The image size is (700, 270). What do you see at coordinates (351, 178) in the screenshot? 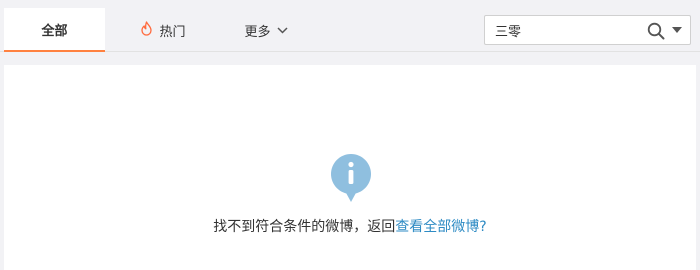
I see `info-icon` at bounding box center [351, 178].